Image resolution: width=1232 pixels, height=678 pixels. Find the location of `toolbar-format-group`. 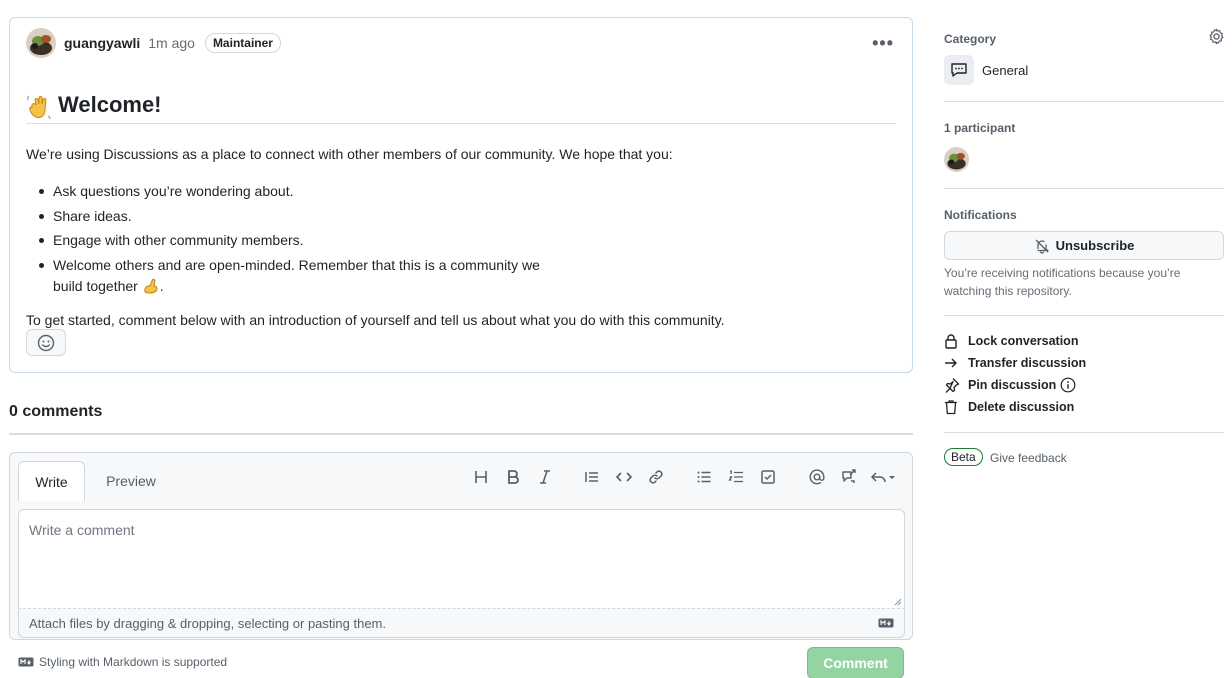

toolbar-format-group is located at coordinates (513, 477).